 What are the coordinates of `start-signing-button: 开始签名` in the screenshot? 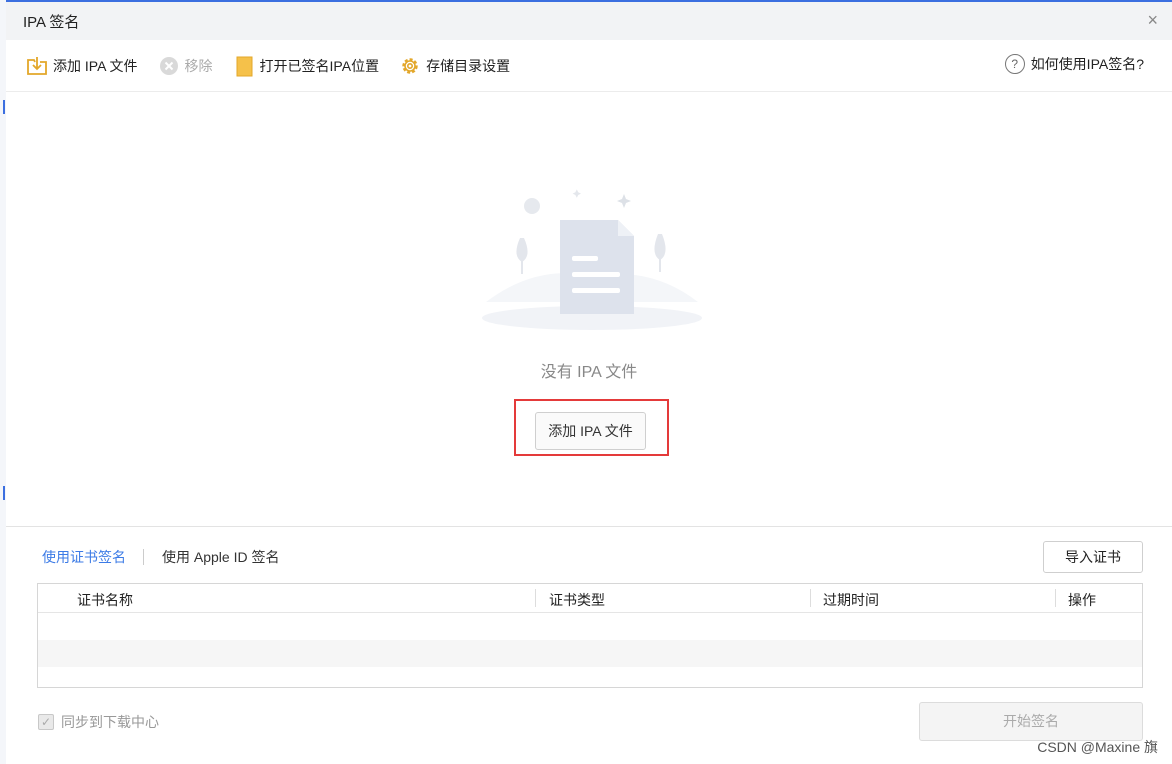 It's located at (1031, 721).